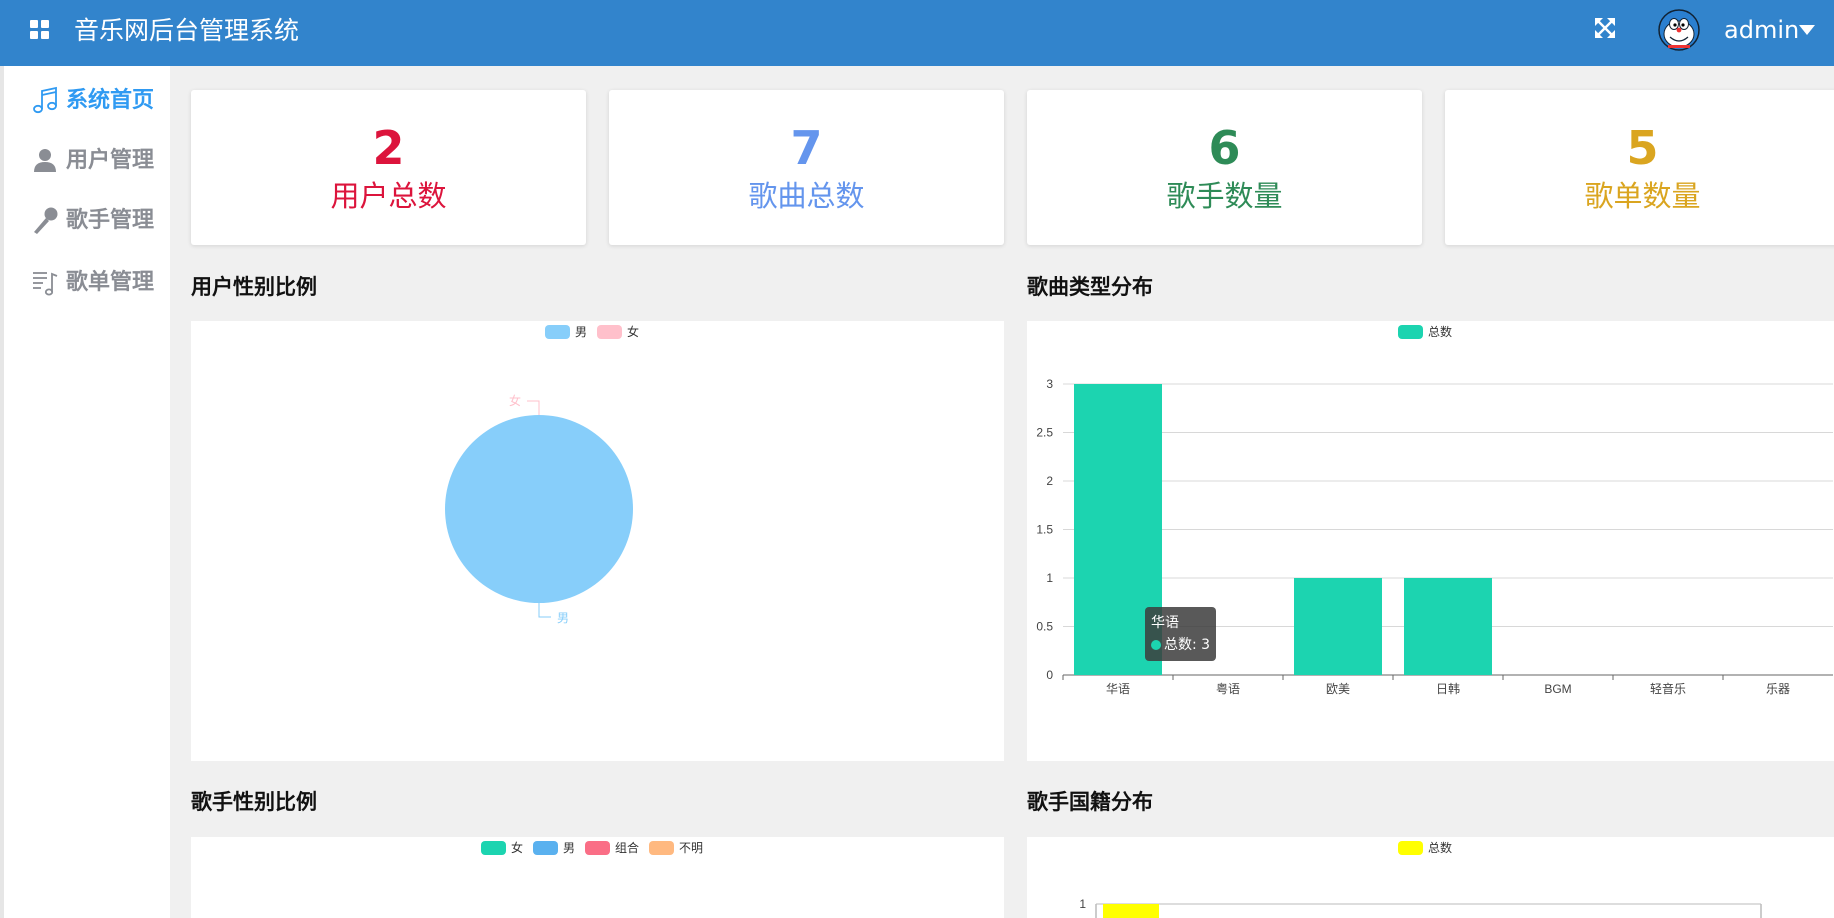  I want to click on stat-value: 6, so click(1224, 148).